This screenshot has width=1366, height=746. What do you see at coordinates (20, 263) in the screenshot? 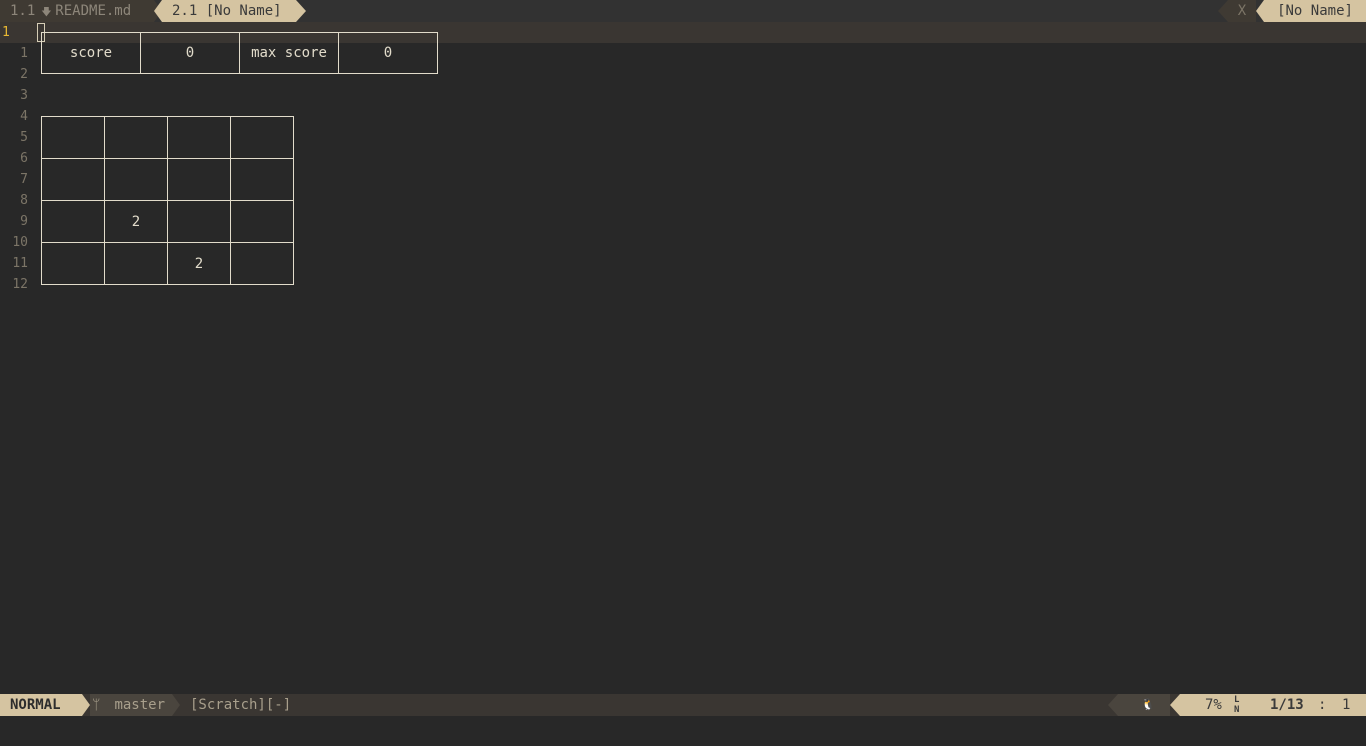
I see `line-number: 11` at bounding box center [20, 263].